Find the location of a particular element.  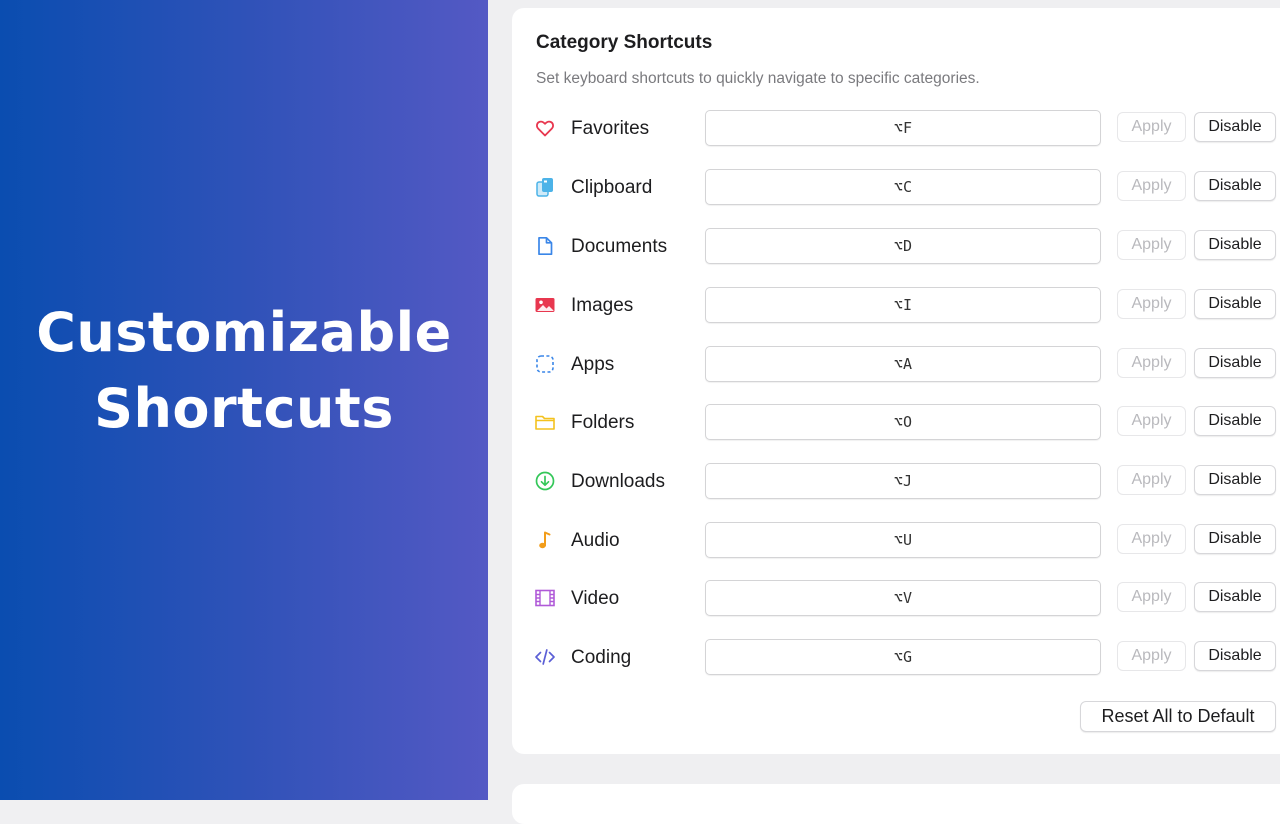

shortcut-row-audio: Audio ⌥U Apply Disable is located at coordinates (896, 540).